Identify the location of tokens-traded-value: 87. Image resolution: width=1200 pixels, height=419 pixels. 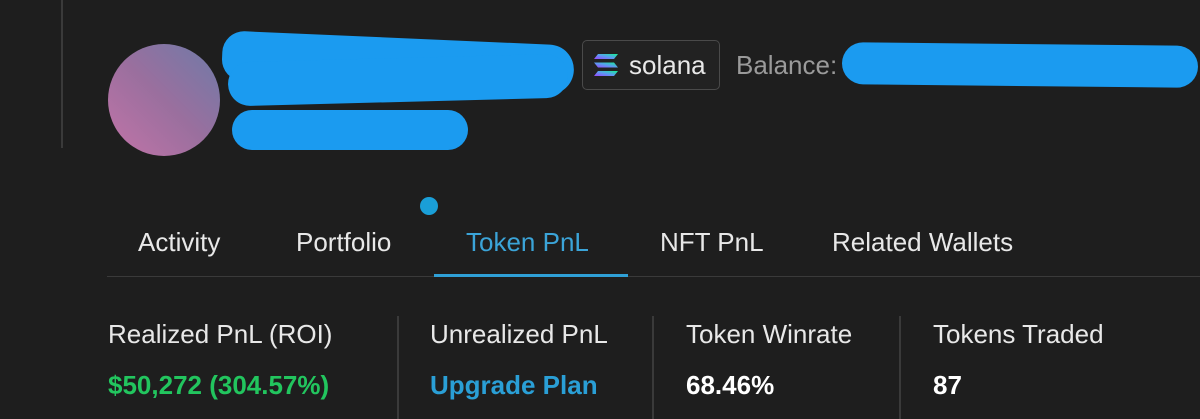
(947, 385).